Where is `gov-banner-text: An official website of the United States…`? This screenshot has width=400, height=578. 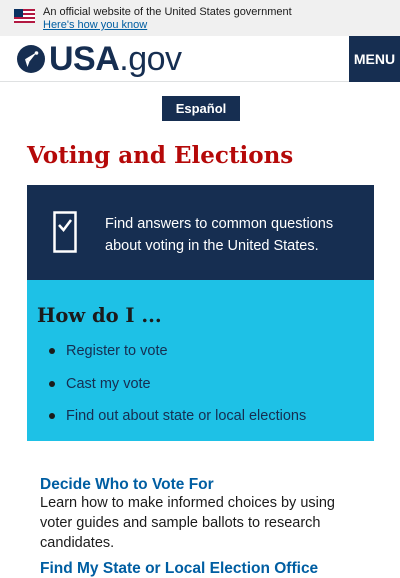 gov-banner-text: An official website of the United States… is located at coordinates (167, 12).